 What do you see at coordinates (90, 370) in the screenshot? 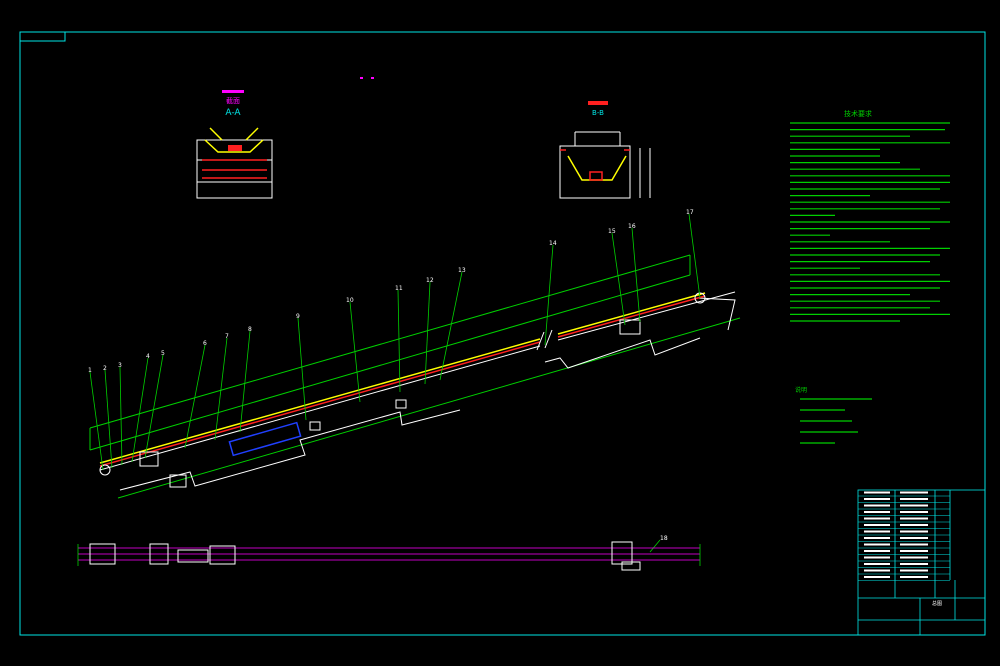
I see `balloon-1: 1` at bounding box center [90, 370].